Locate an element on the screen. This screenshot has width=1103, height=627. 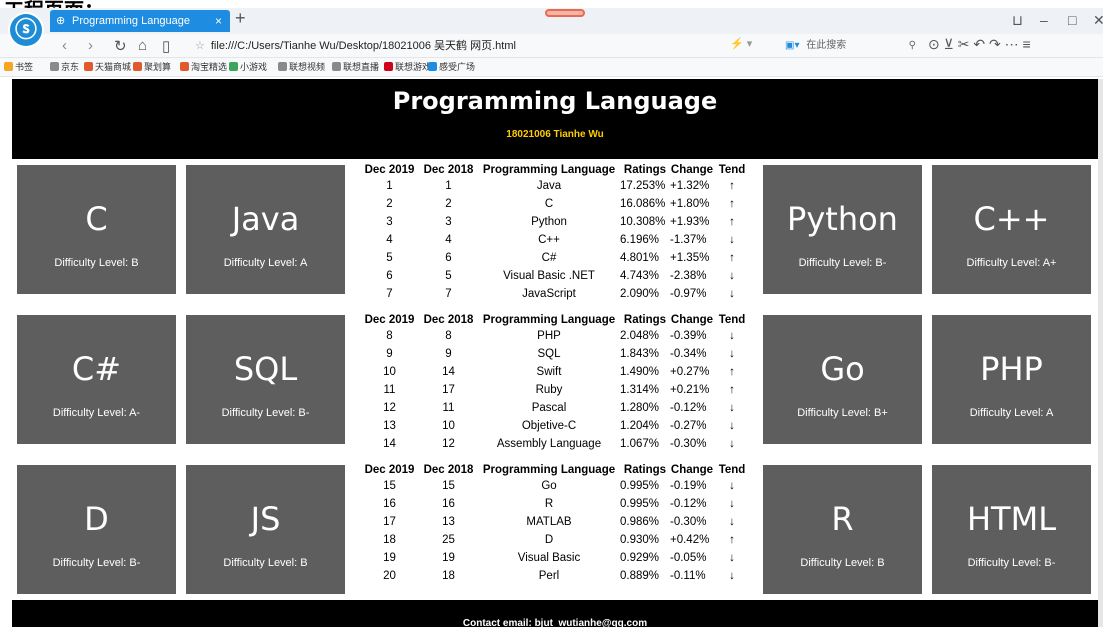
restore-icon: ⊔ is located at coordinates (1017, 20).